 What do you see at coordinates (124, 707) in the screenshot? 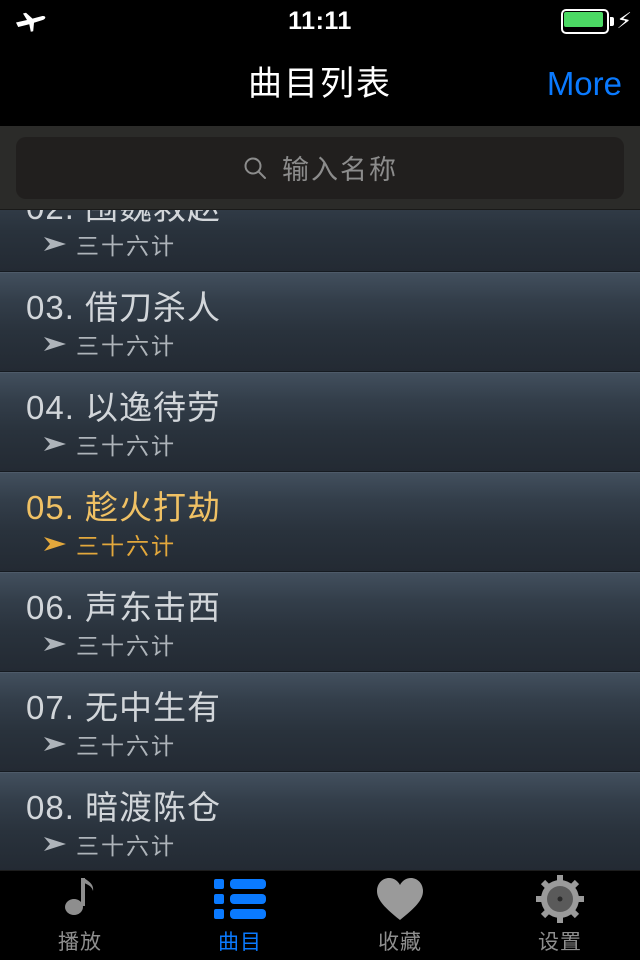
I see `track-title: 07. 无中生有` at bounding box center [124, 707].